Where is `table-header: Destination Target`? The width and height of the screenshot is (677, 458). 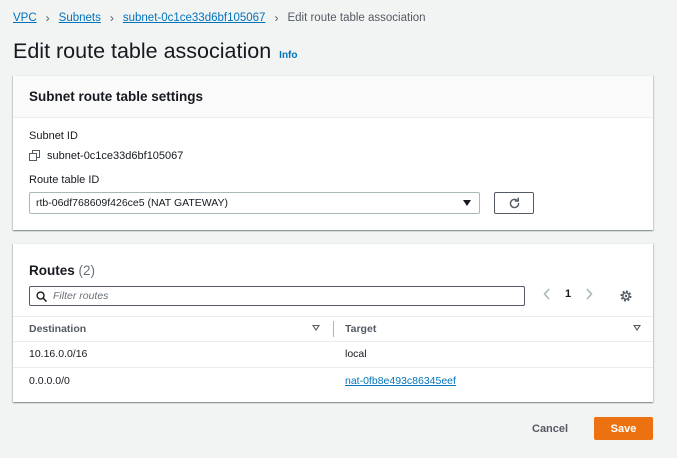
table-header: Destination Target is located at coordinates (333, 329).